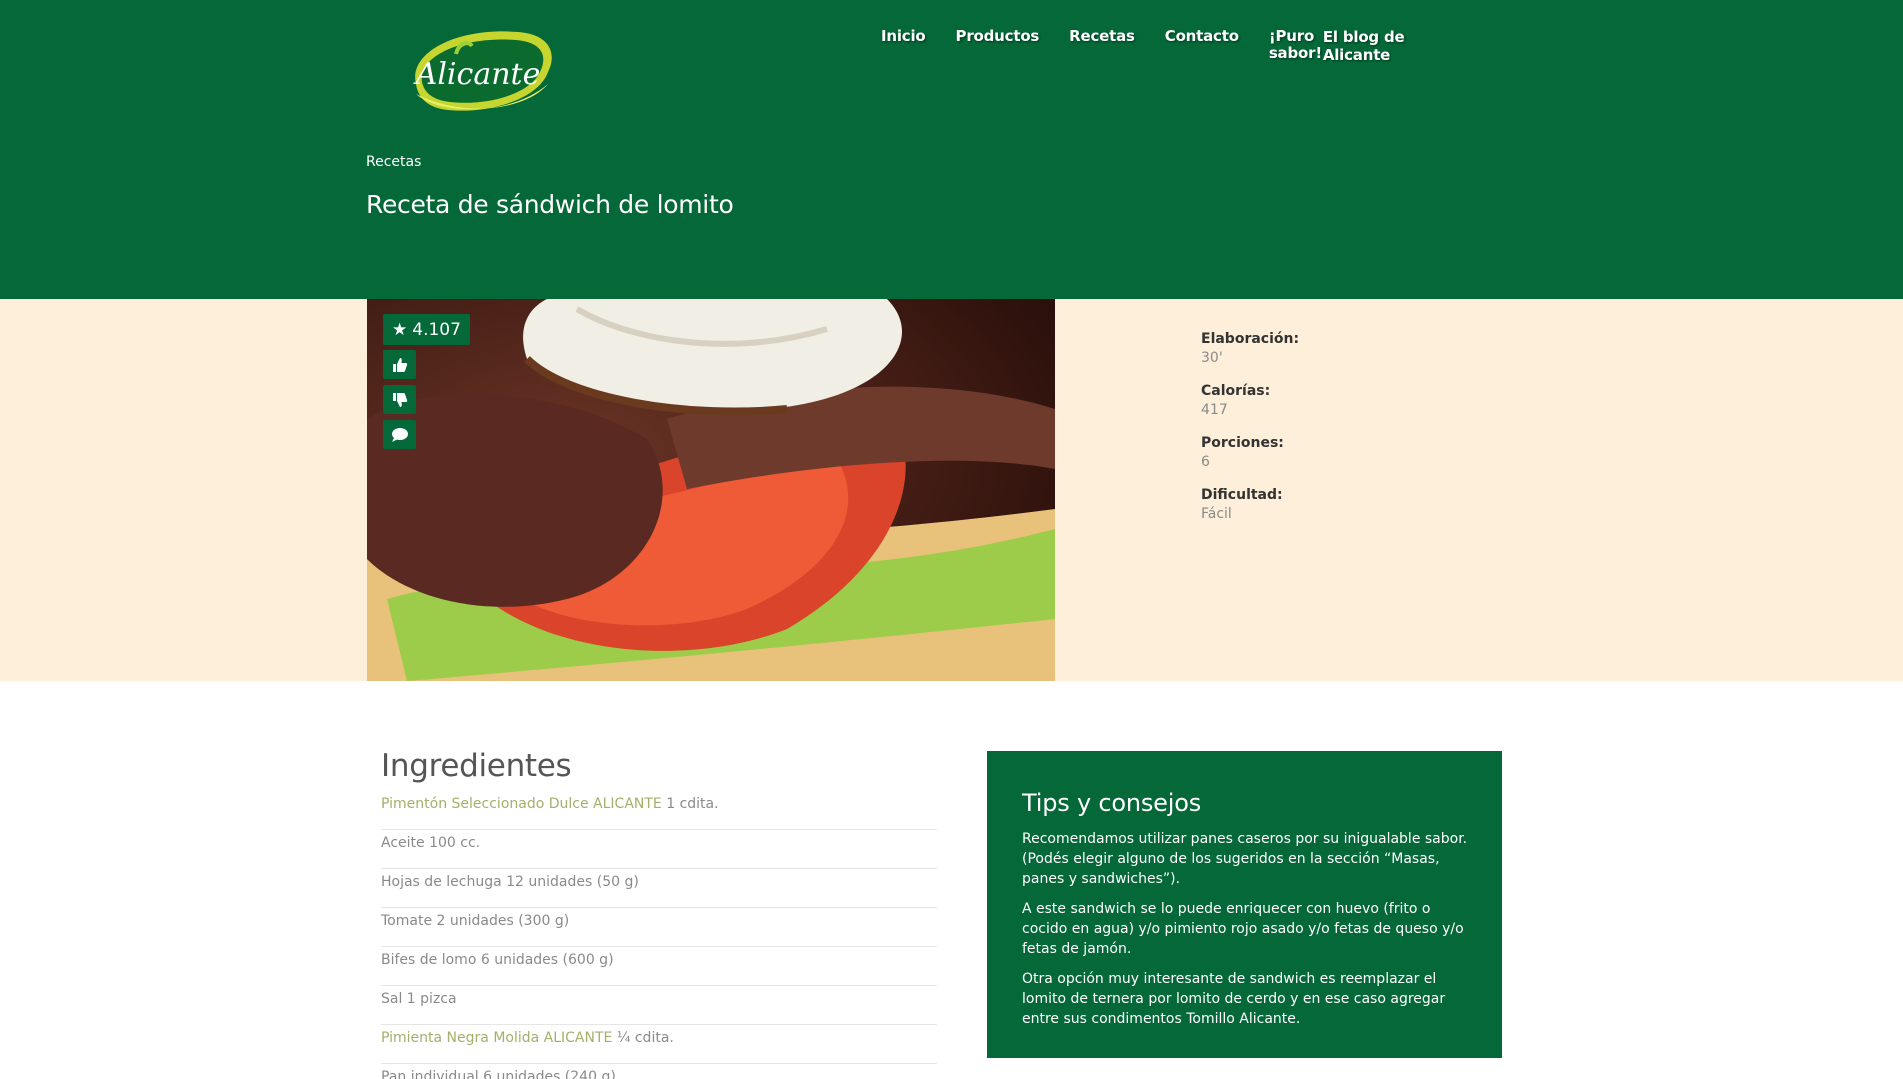 Image resolution: width=1903 pixels, height=1079 pixels. What do you see at coordinates (659, 966) in the screenshot?
I see `ingredient-item: Bifes de lomo 6 unidades (600 g)` at bounding box center [659, 966].